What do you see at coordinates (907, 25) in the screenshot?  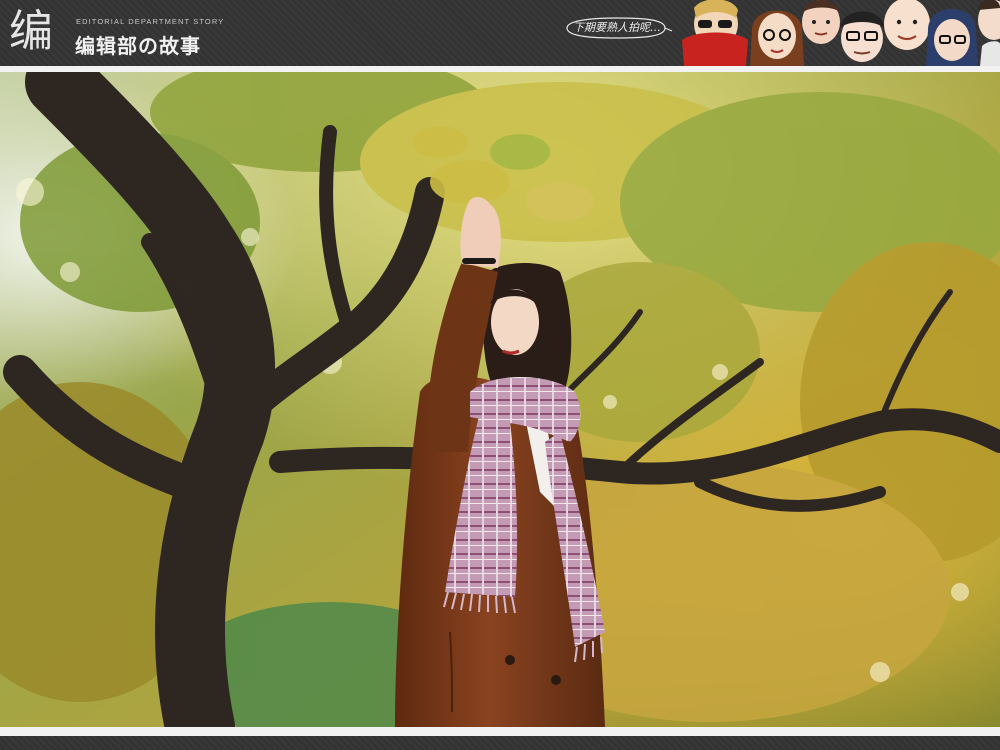 I see `bald-man-face-icon` at bounding box center [907, 25].